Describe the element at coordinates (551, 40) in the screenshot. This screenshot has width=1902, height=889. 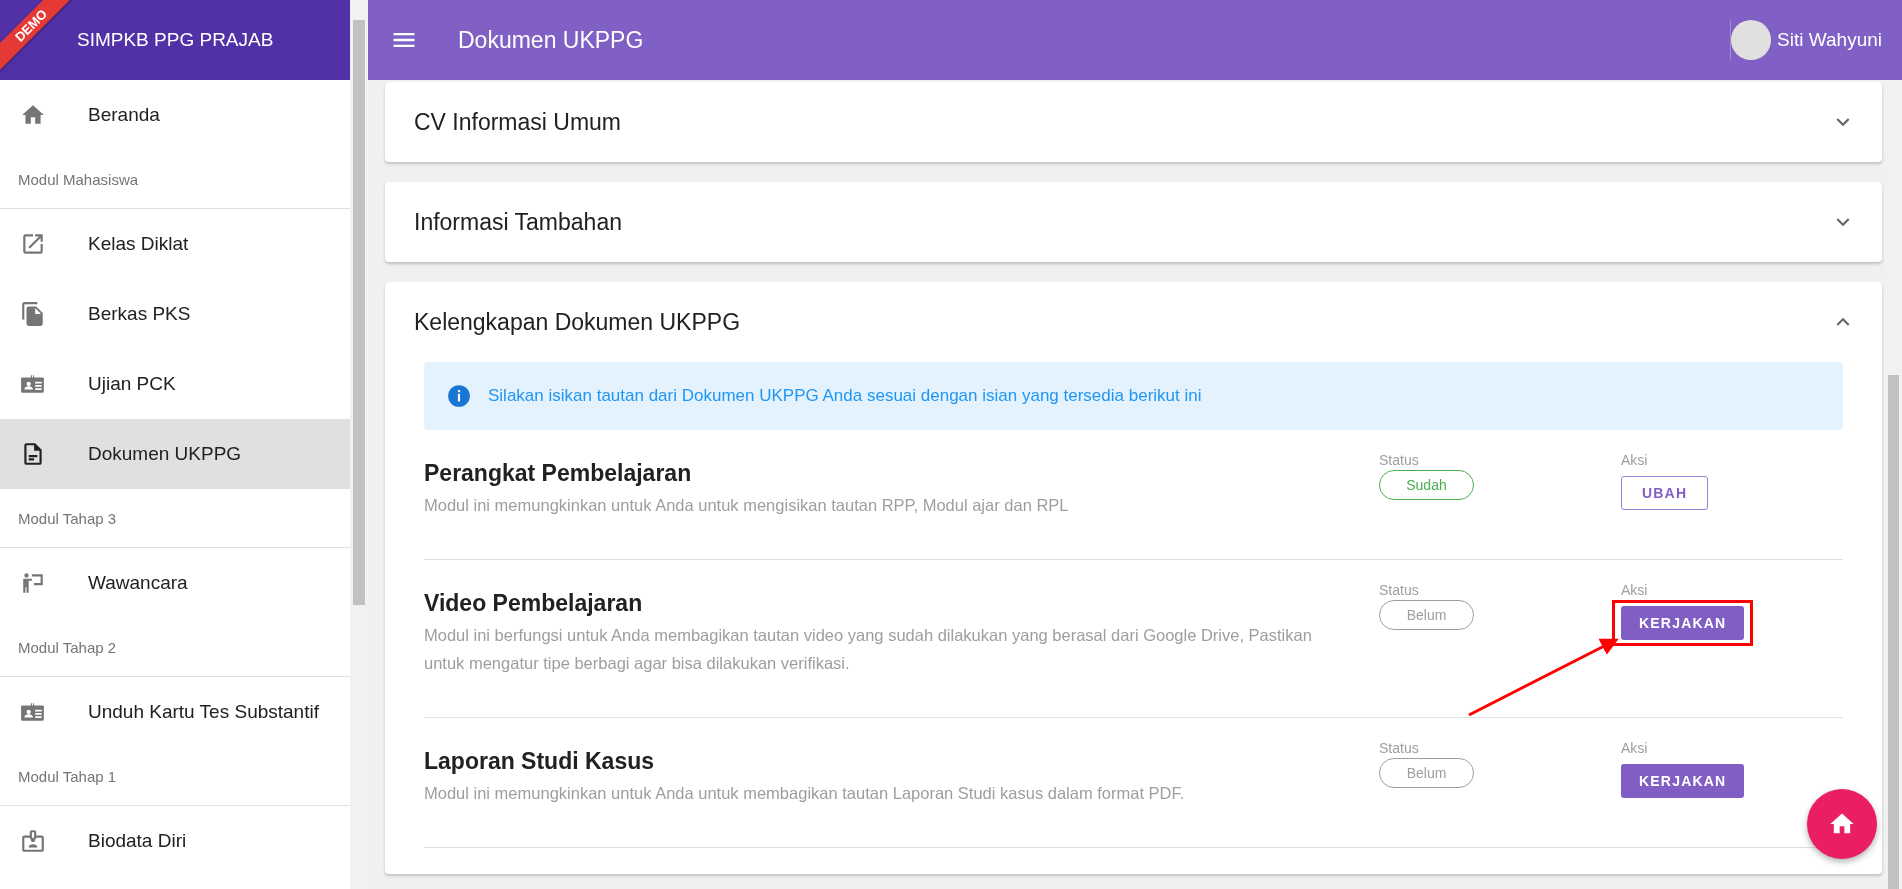
I see `page-title: Dokumen UKPPG` at that location.